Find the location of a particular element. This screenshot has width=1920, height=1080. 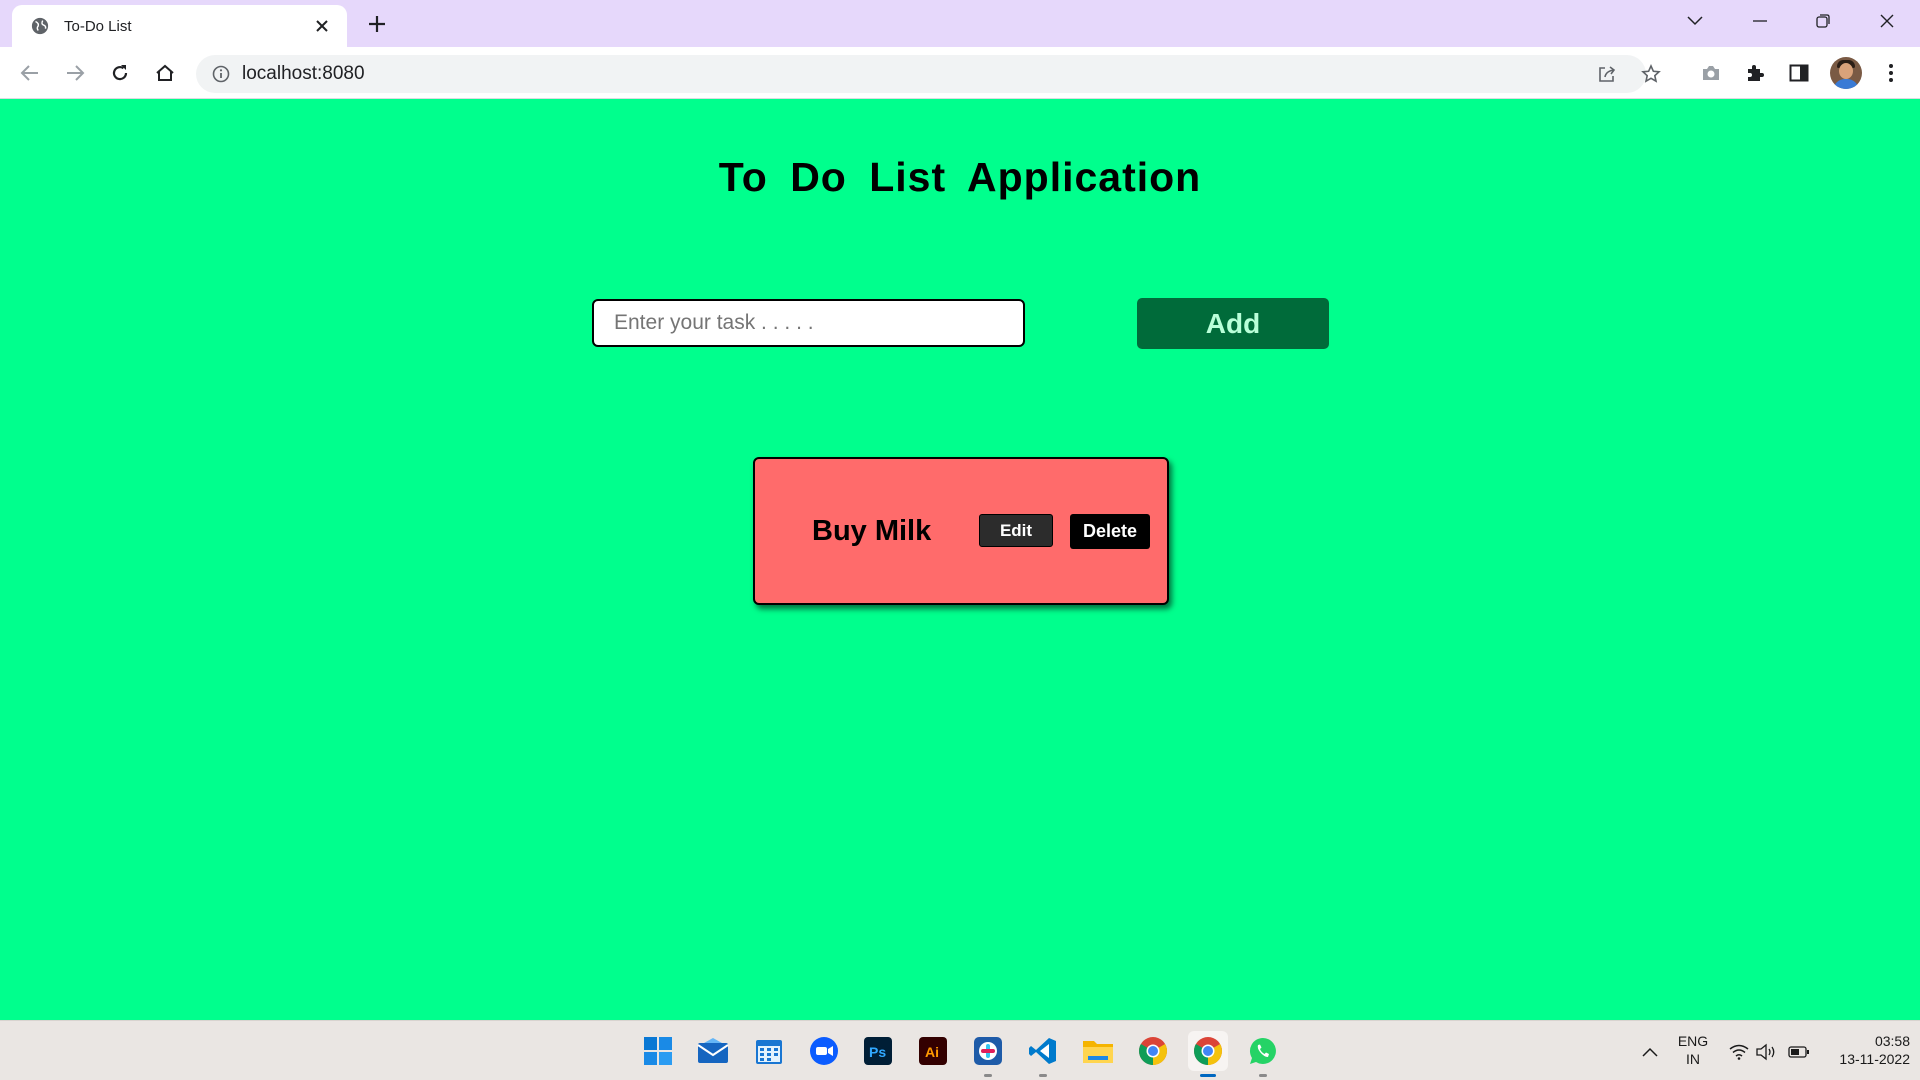

browser-tab: To-Do List is located at coordinates (179, 26).